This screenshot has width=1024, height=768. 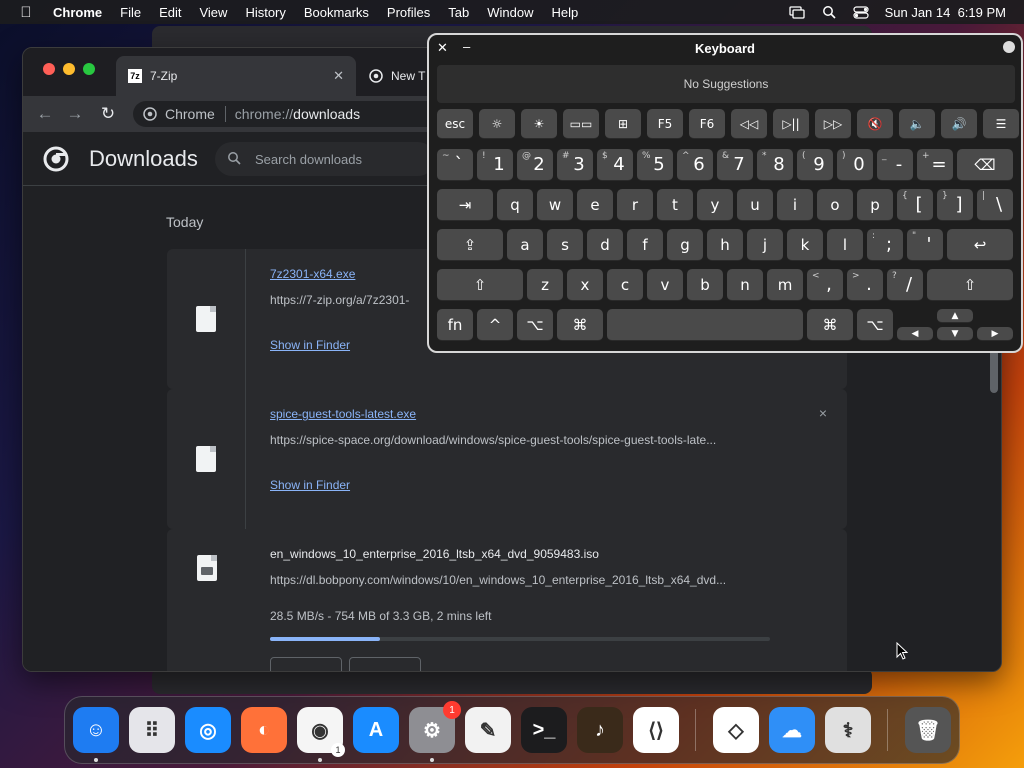 I want to click on number-row-key: _ -, so click(x=895, y=165).